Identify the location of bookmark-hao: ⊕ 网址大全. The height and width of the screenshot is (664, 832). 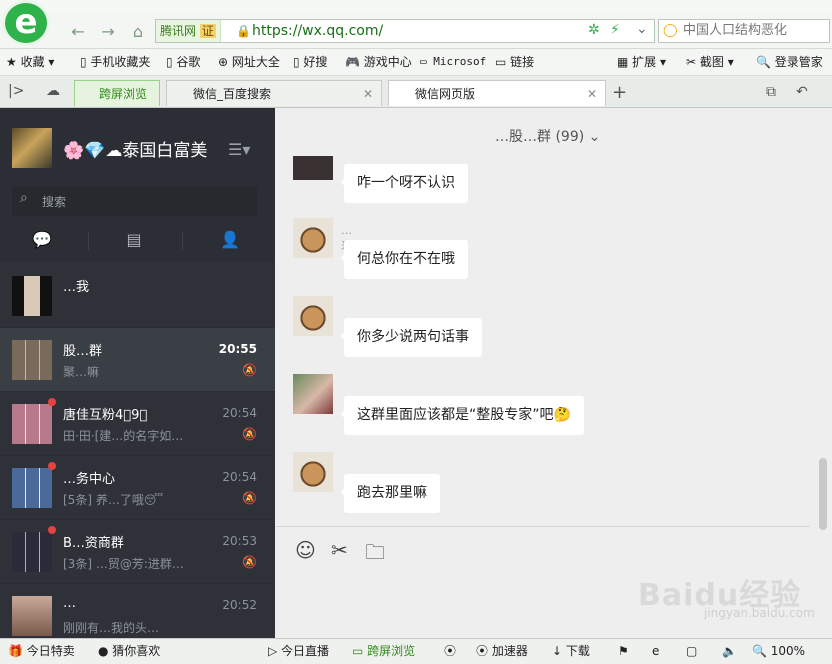
(249, 62).